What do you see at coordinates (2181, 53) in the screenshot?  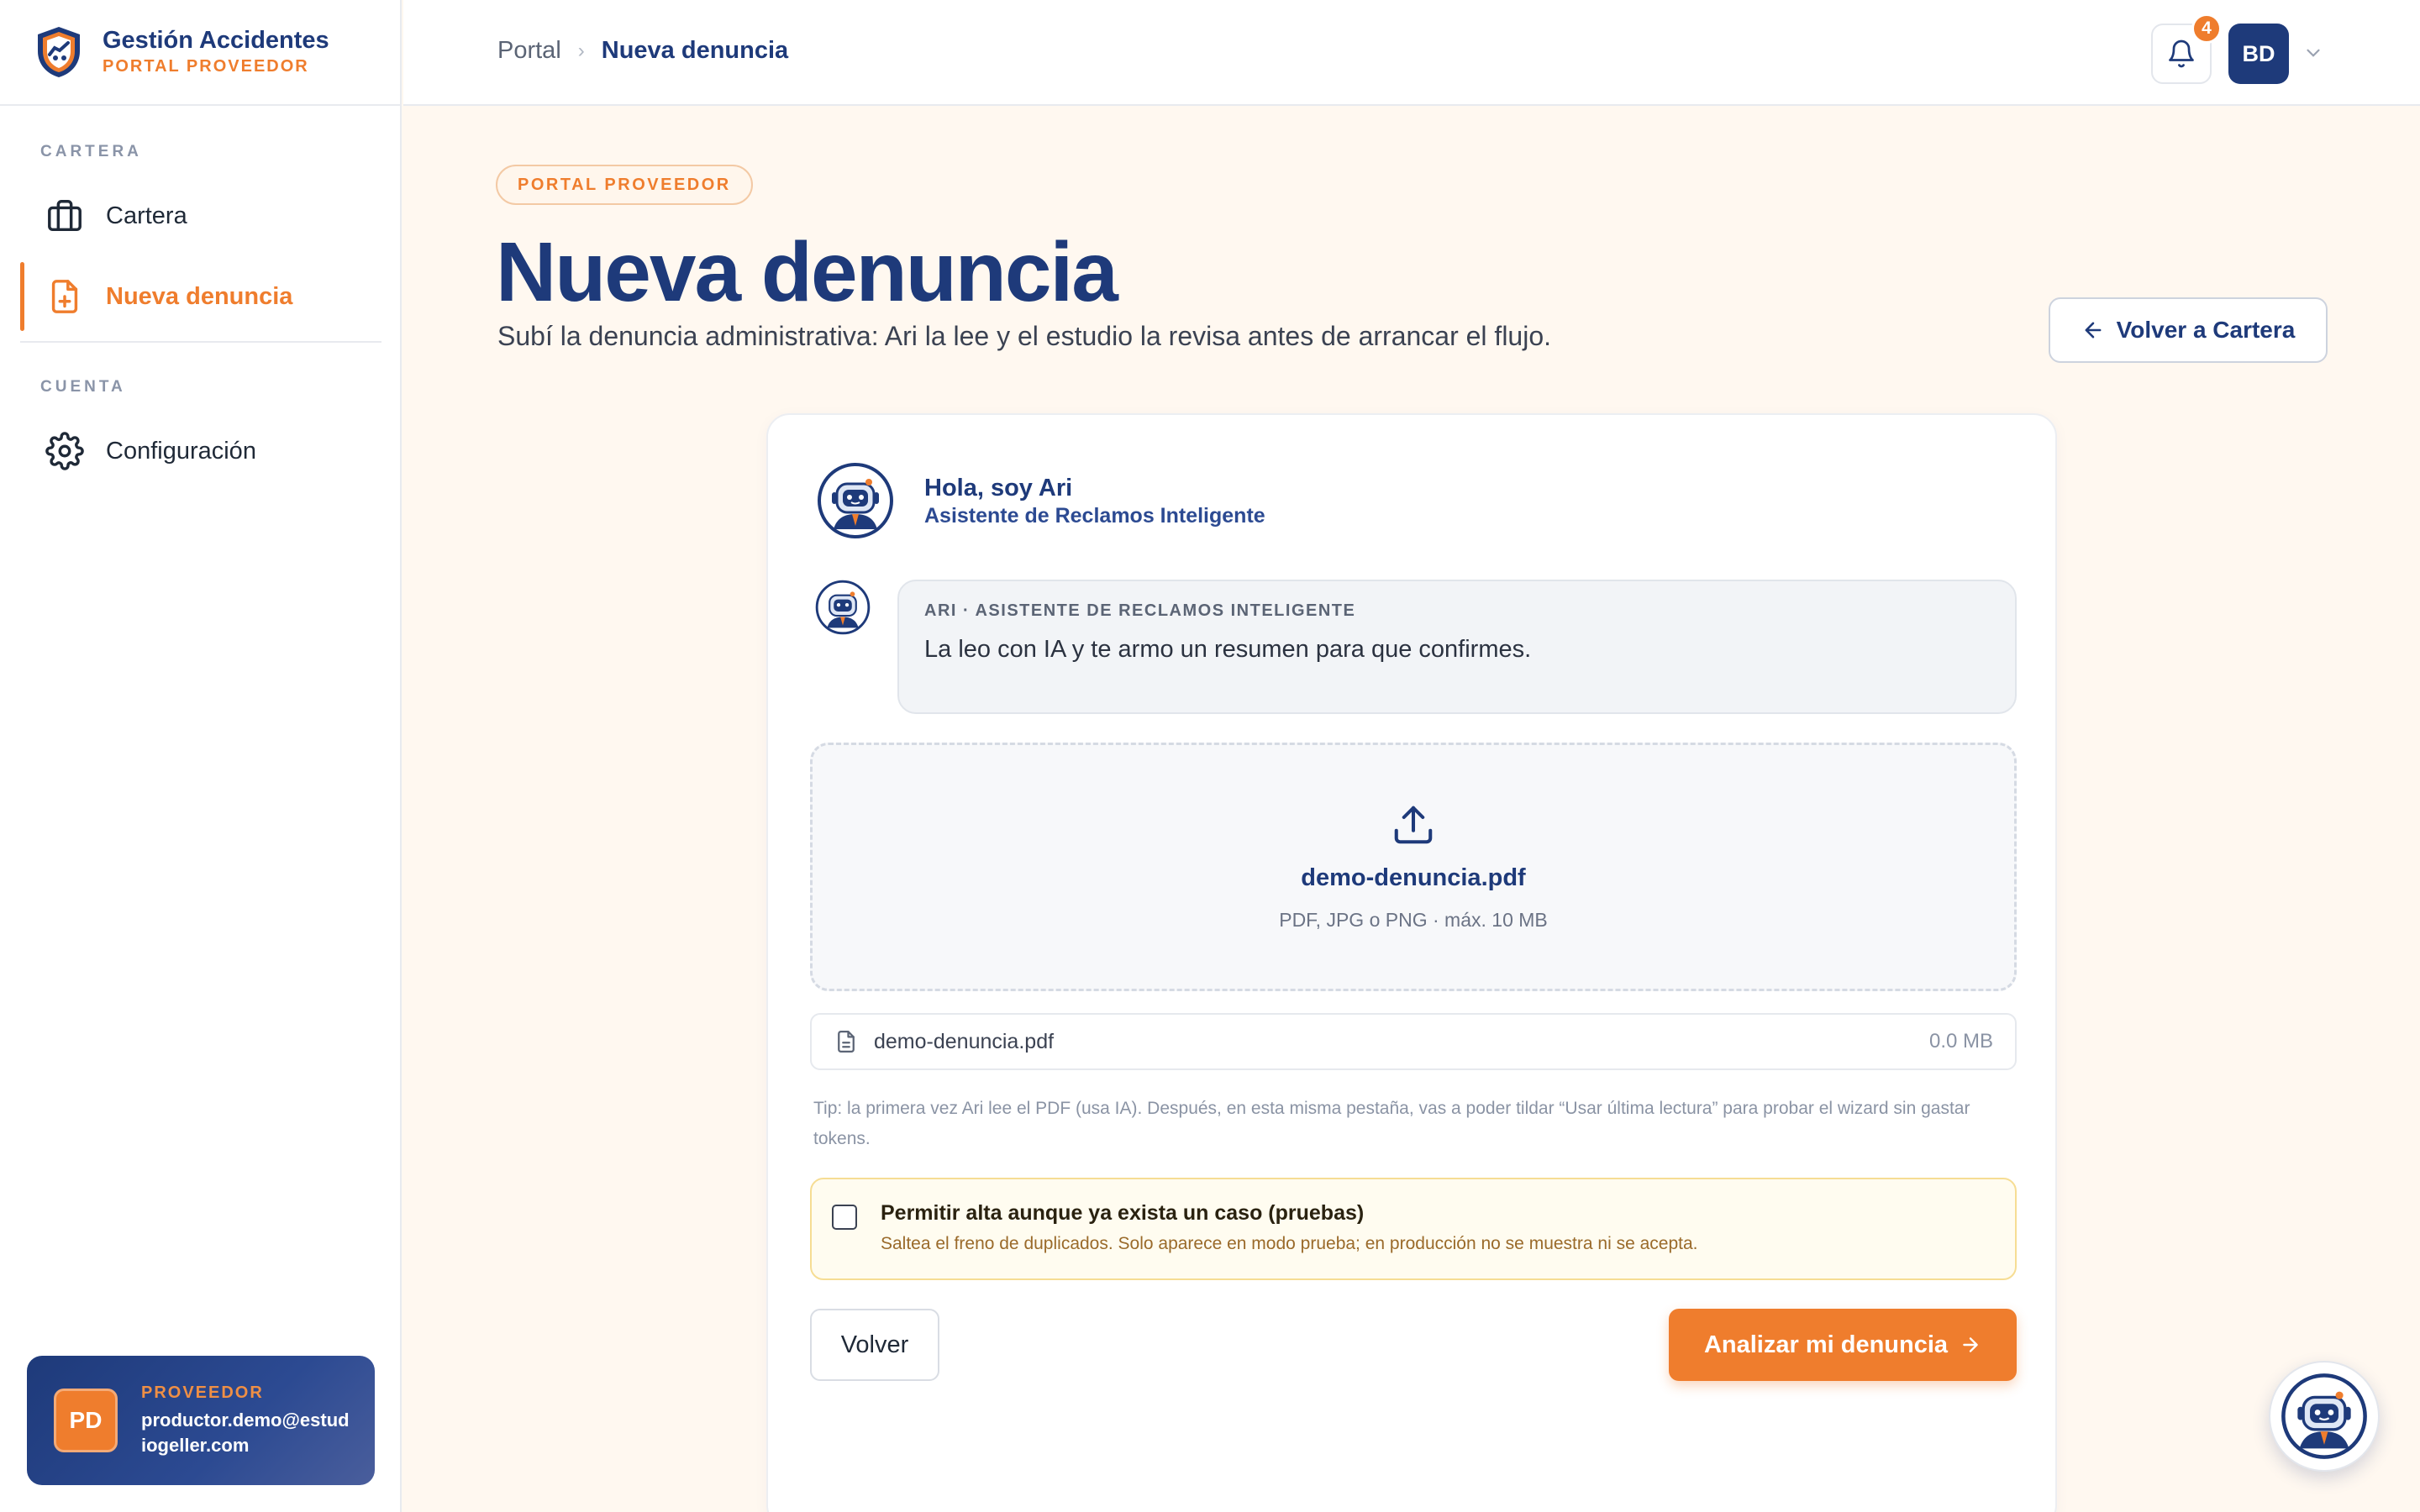 I see `bell-icon` at bounding box center [2181, 53].